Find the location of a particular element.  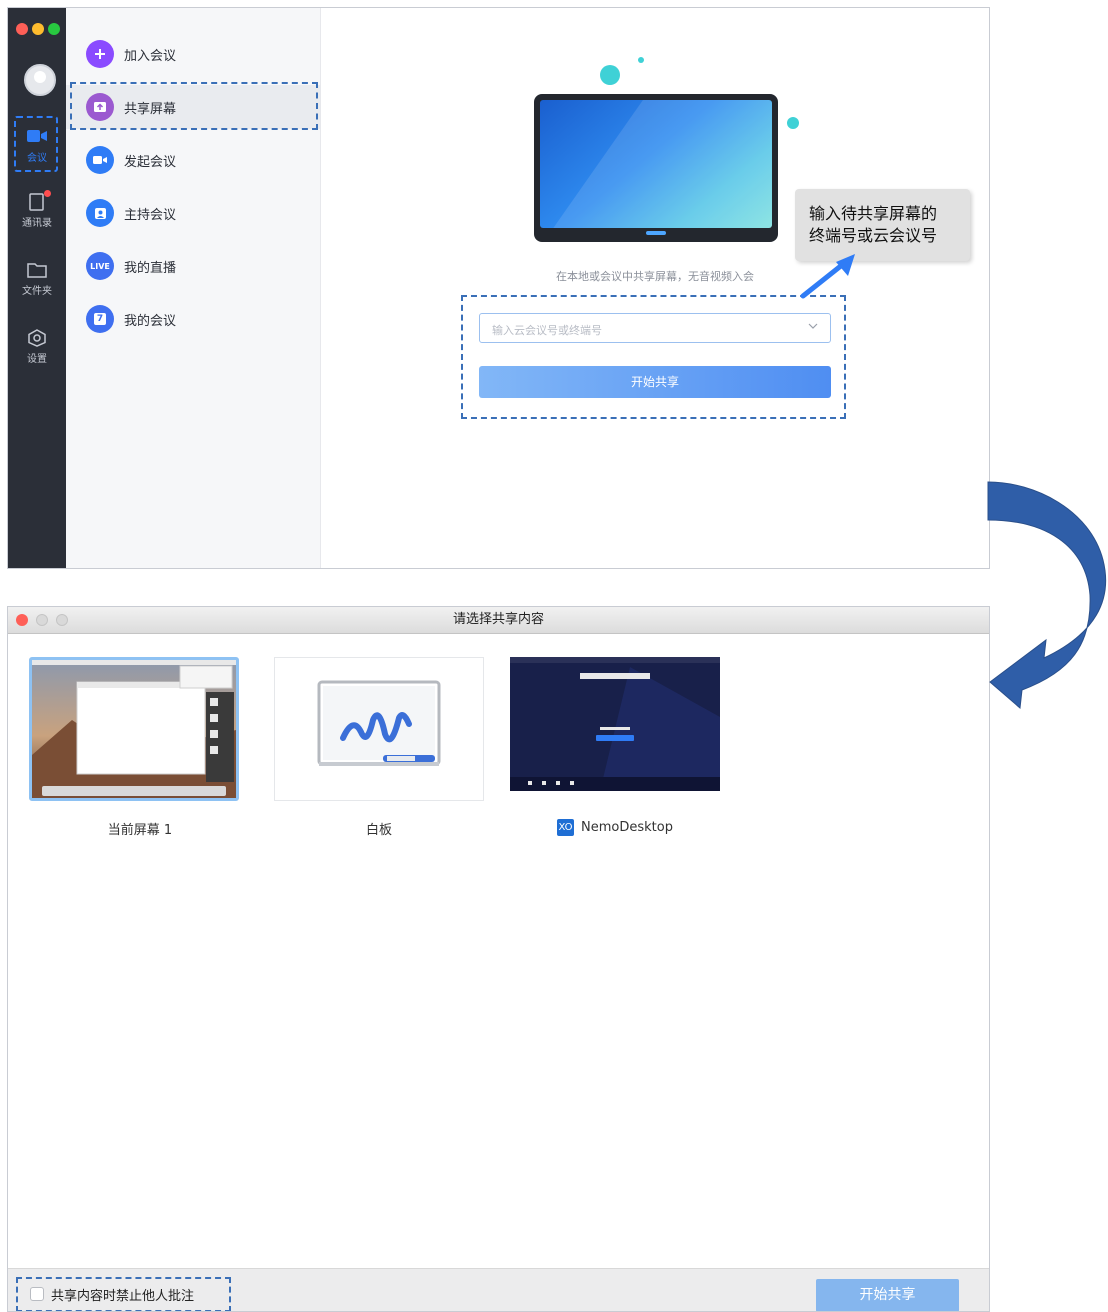

share-option-label: XO NemoDesktop is located at coordinates (615, 827).